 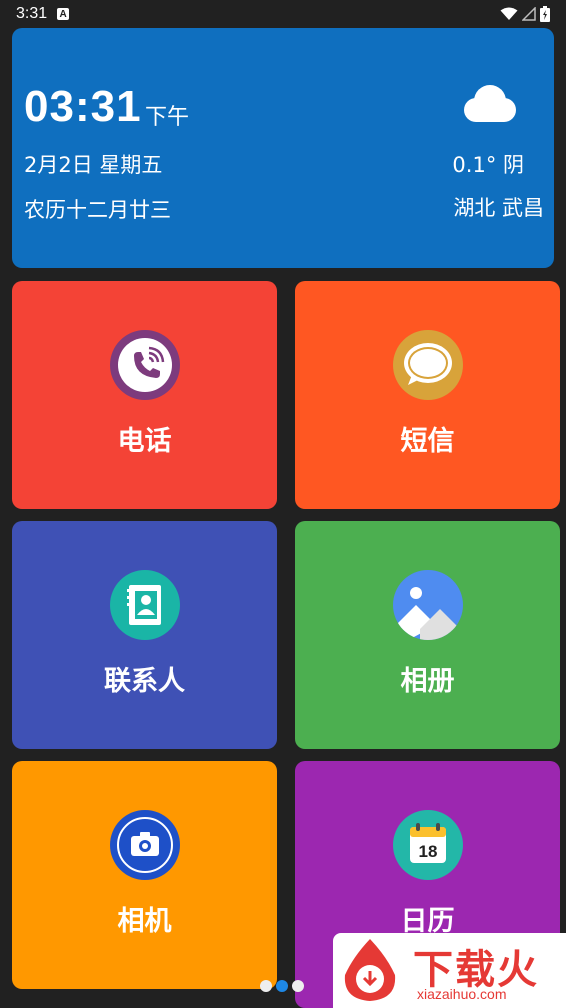 What do you see at coordinates (427, 851) in the screenshot?
I see `calendar-day-number: 18` at bounding box center [427, 851].